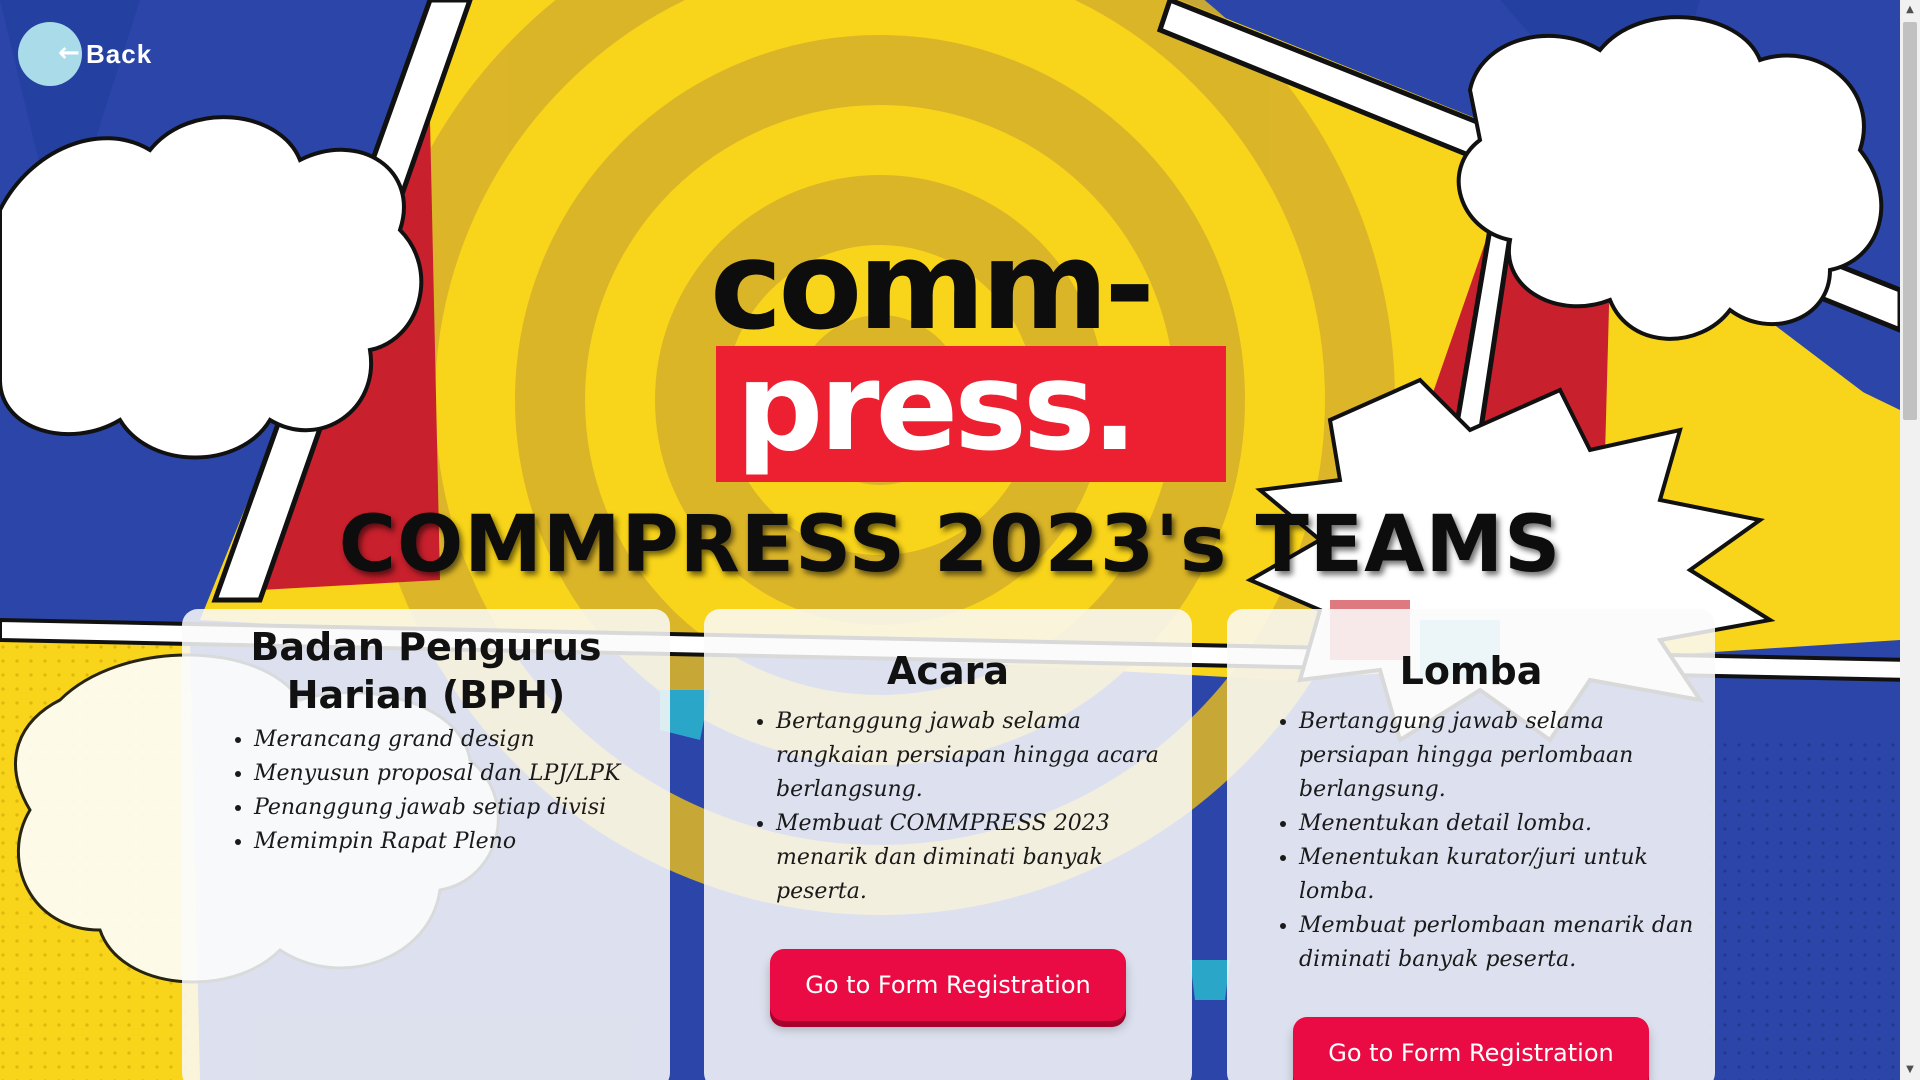 This screenshot has width=1920, height=1080. I want to click on arrow-left-icon: ←, so click(69, 53).